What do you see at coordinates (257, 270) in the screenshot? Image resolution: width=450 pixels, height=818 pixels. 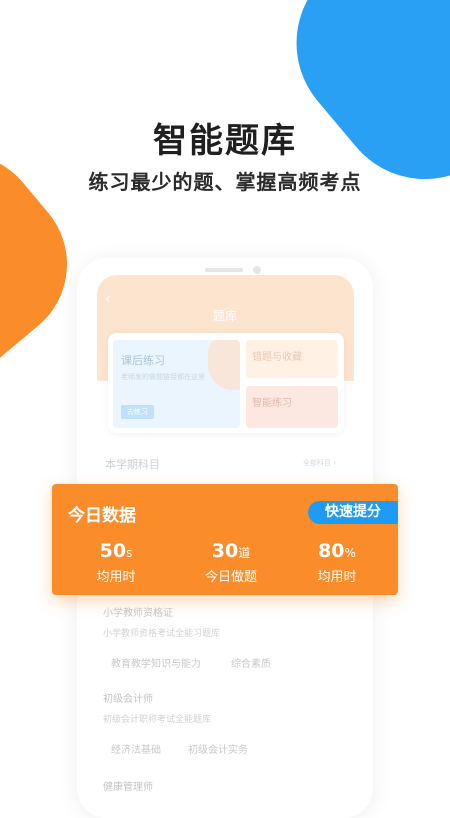 I see `phone-camera` at bounding box center [257, 270].